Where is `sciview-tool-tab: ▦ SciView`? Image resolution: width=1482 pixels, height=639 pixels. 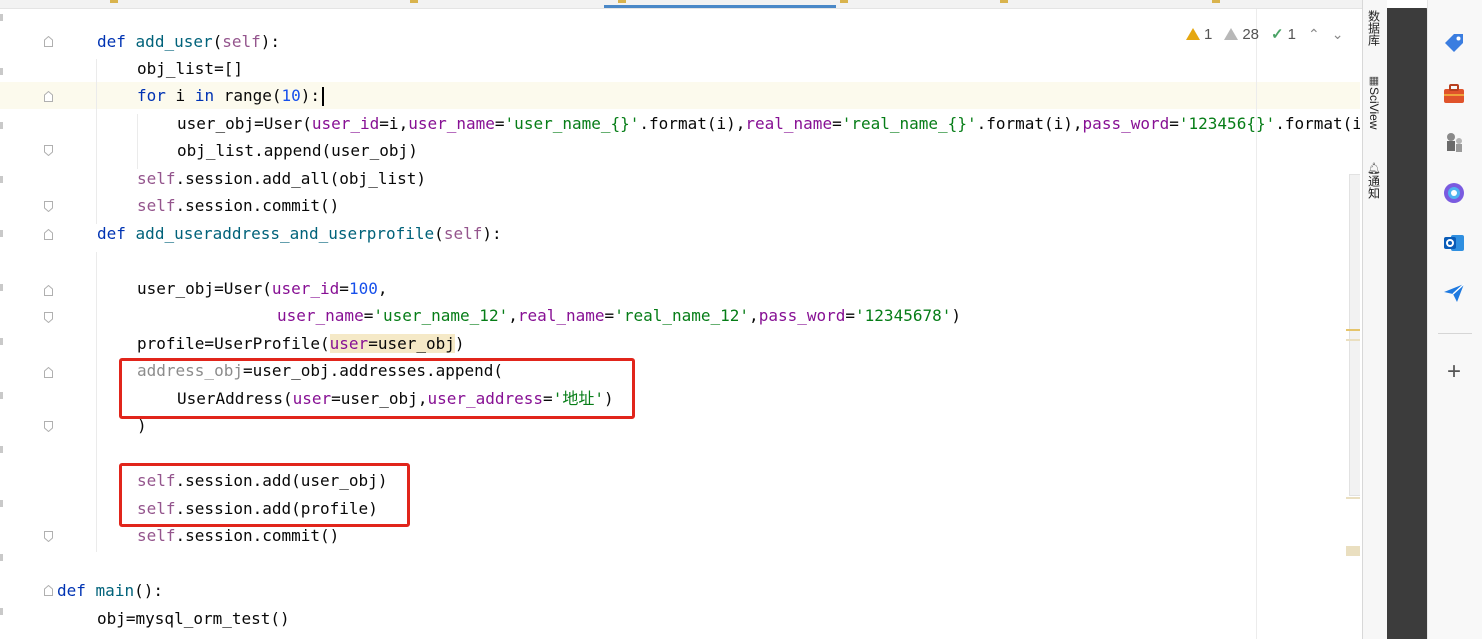 sciview-tool-tab: ▦ SciView is located at coordinates (1374, 109).